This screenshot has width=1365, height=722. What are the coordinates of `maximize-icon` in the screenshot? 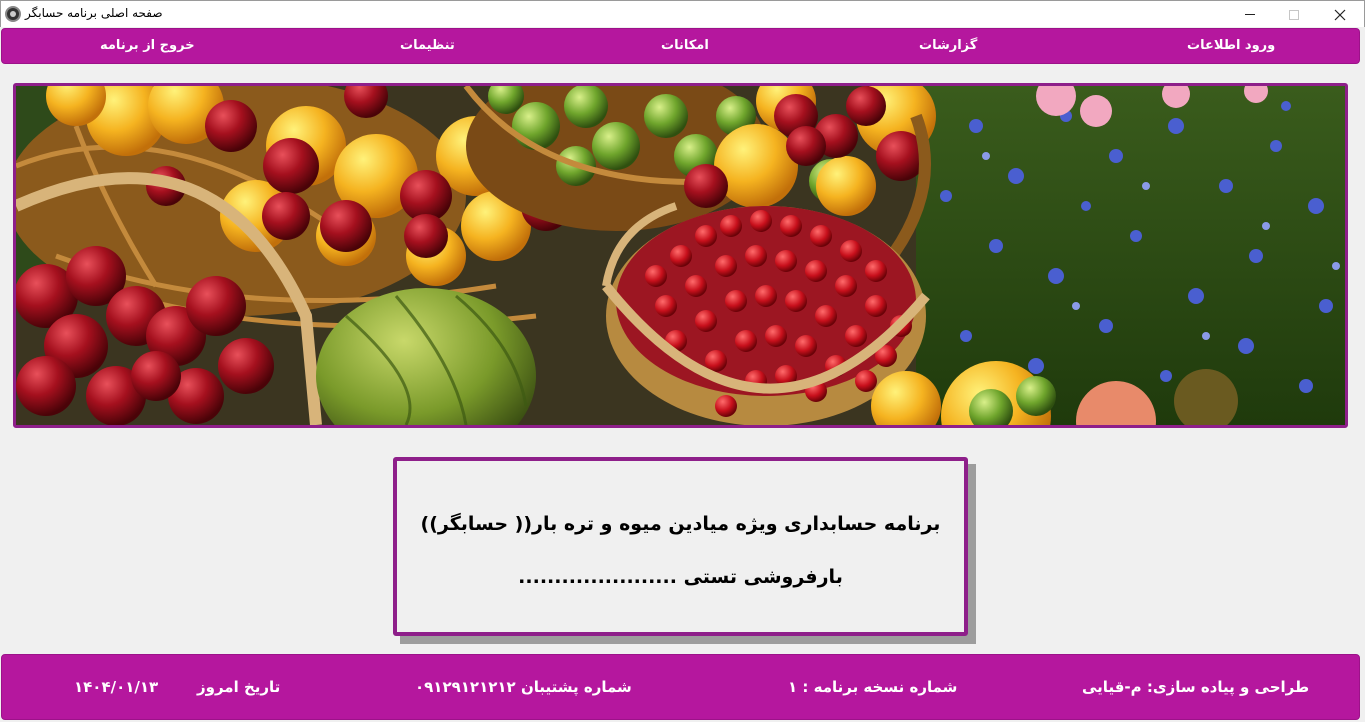 It's located at (1294, 14).